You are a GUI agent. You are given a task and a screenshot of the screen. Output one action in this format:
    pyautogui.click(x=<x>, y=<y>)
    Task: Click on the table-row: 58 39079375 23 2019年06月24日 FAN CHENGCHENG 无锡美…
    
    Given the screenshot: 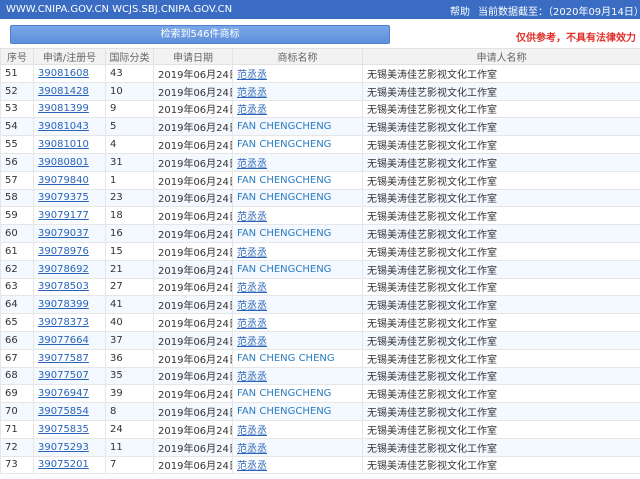 What is the action you would take?
    pyautogui.click(x=320, y=198)
    